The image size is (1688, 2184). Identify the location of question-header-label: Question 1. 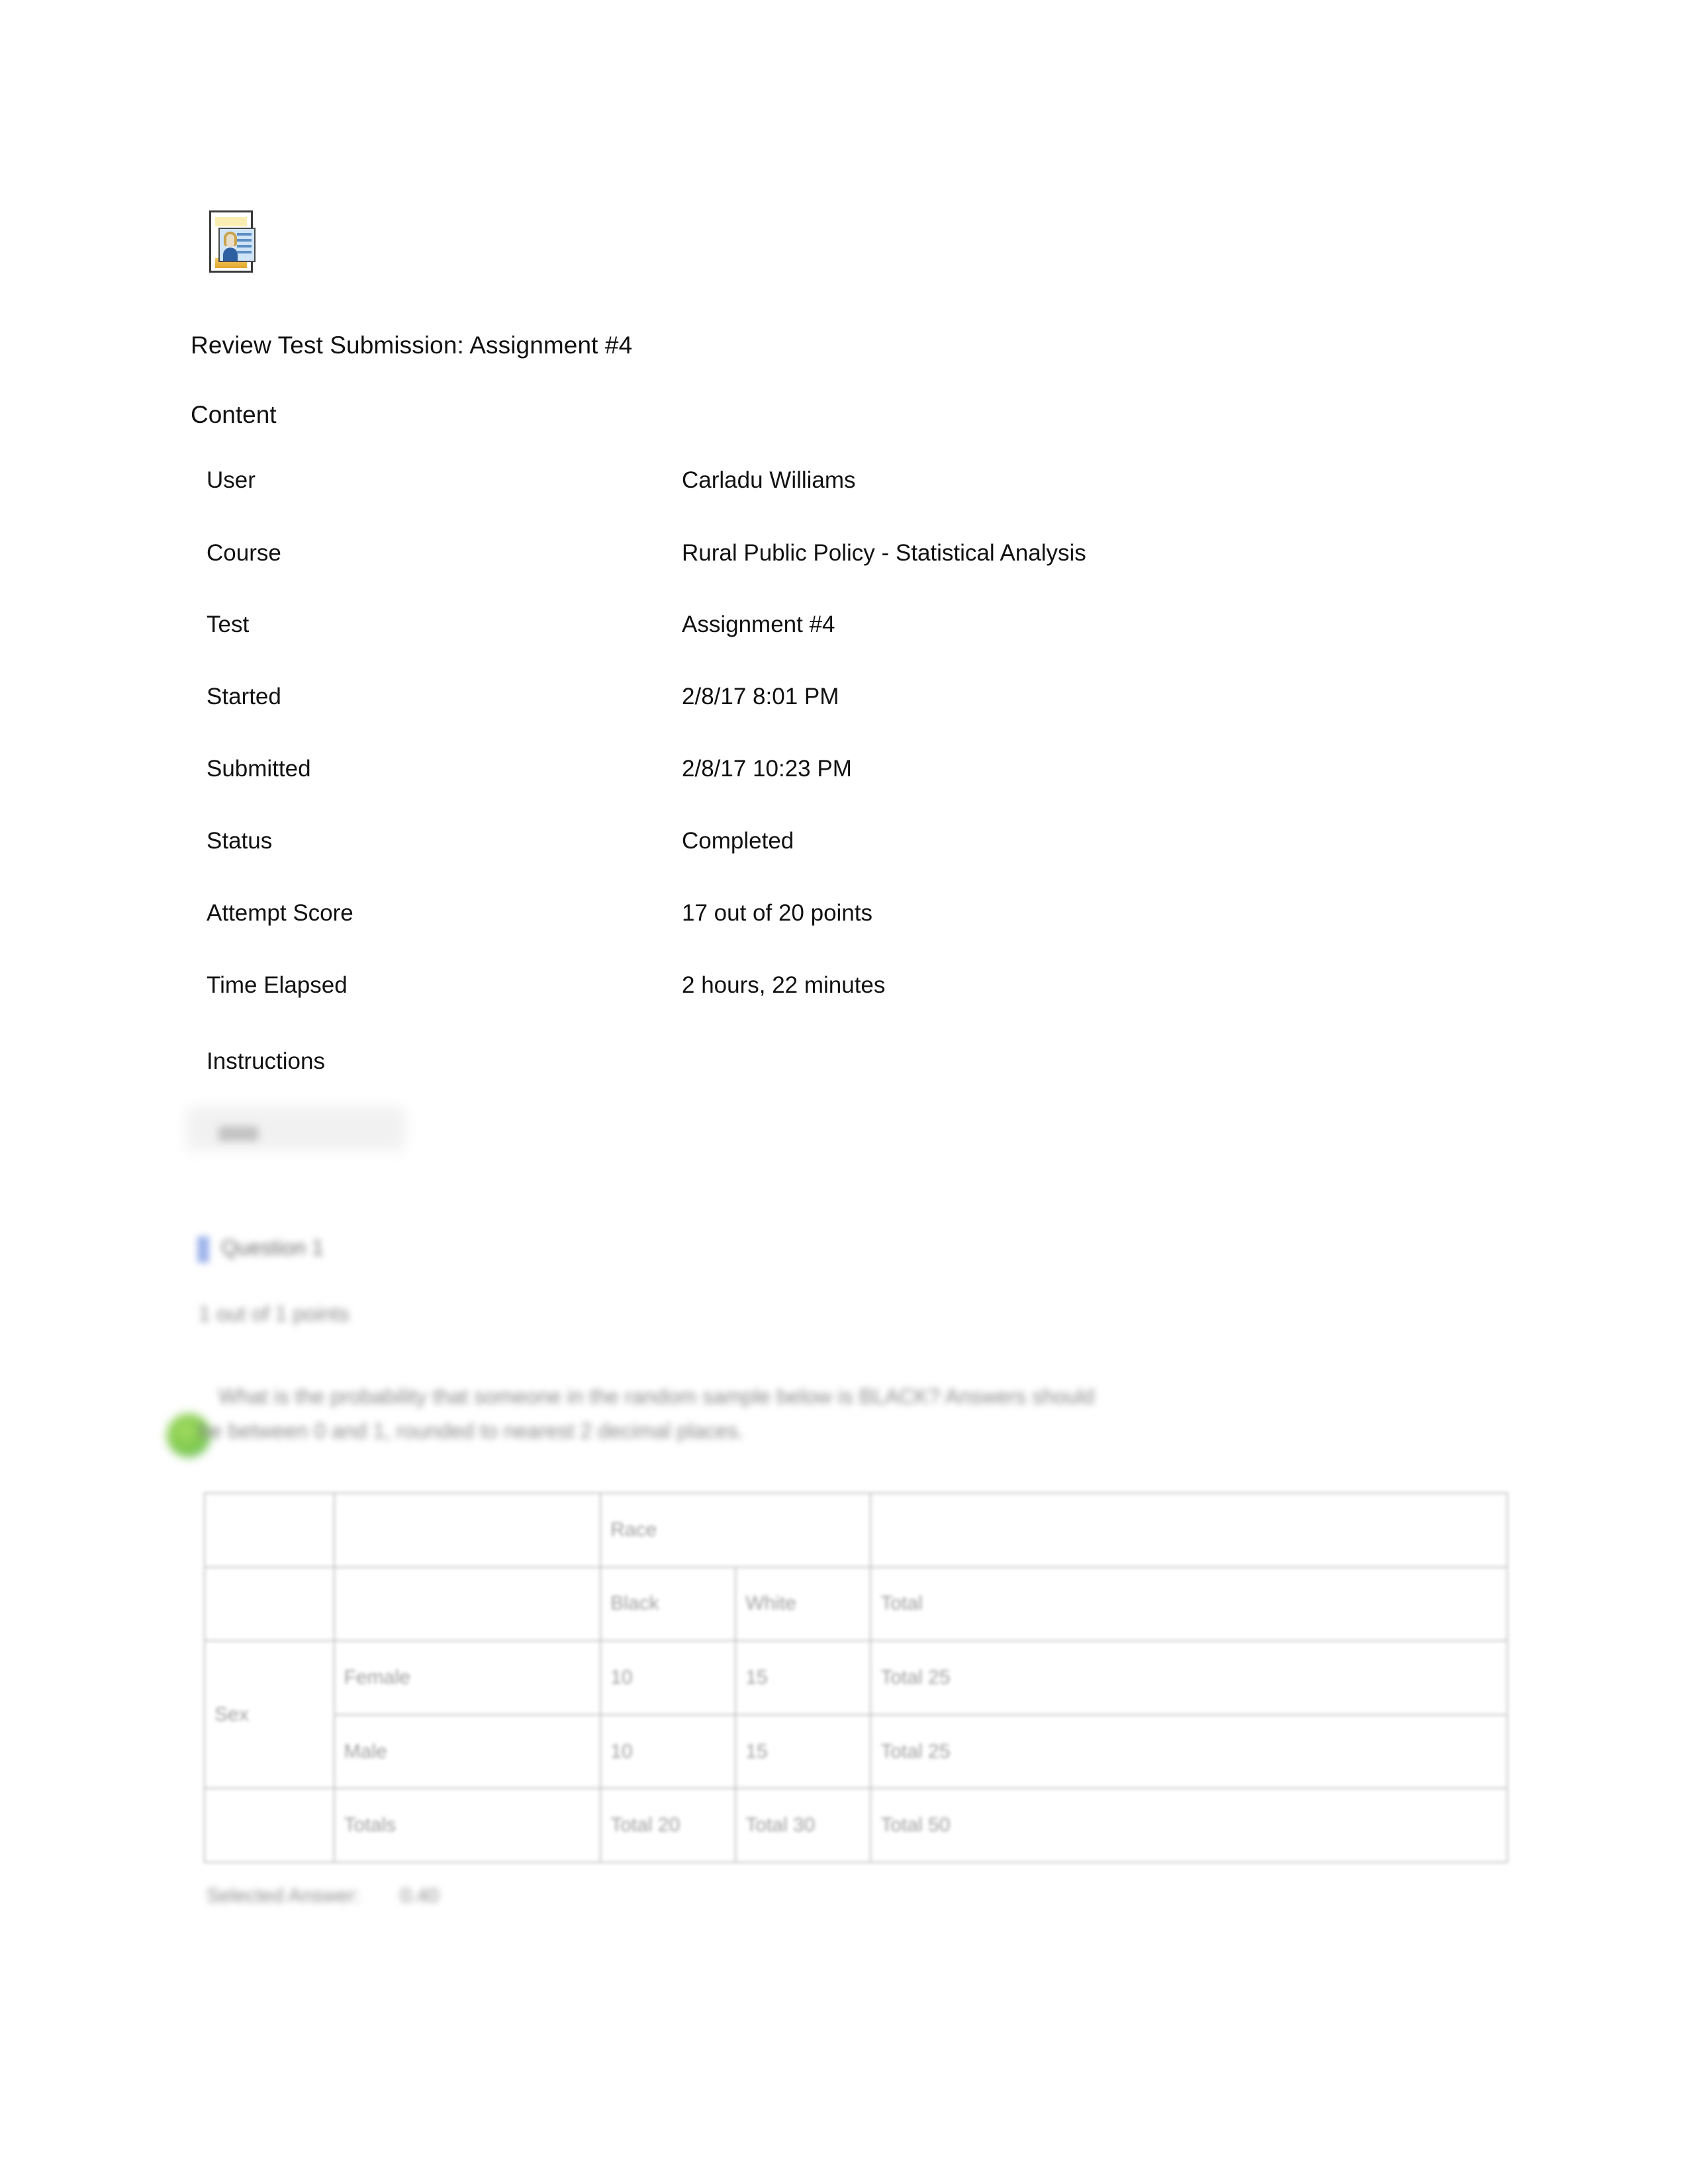
(272, 1247).